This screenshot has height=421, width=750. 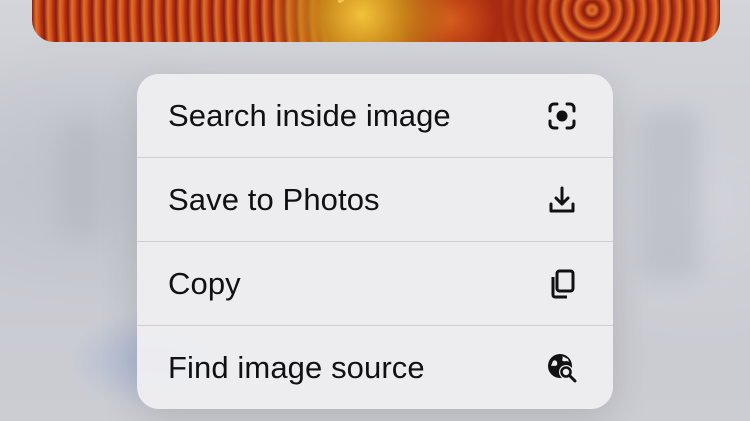 What do you see at coordinates (562, 200) in the screenshot?
I see `download-icon` at bounding box center [562, 200].